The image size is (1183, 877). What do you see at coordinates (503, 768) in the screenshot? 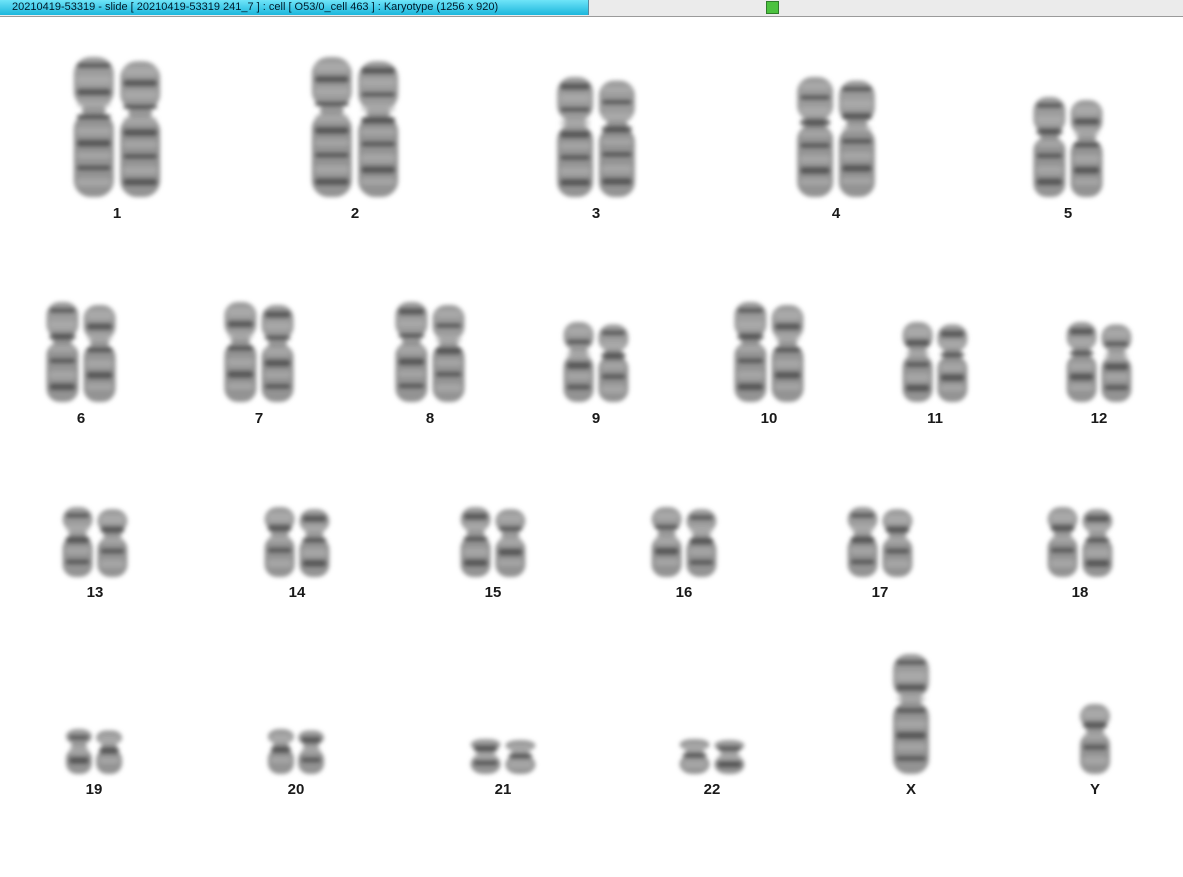
I see `chromosome-group-21: 21` at bounding box center [503, 768].